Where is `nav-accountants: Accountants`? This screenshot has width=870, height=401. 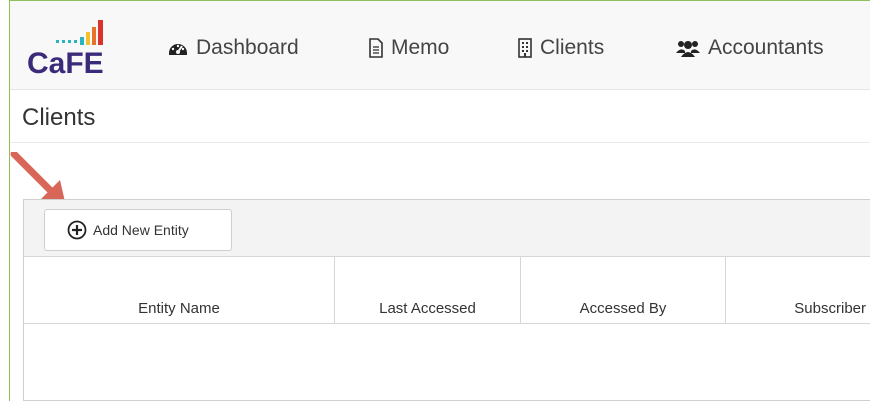
nav-accountants: Accountants is located at coordinates (749, 48).